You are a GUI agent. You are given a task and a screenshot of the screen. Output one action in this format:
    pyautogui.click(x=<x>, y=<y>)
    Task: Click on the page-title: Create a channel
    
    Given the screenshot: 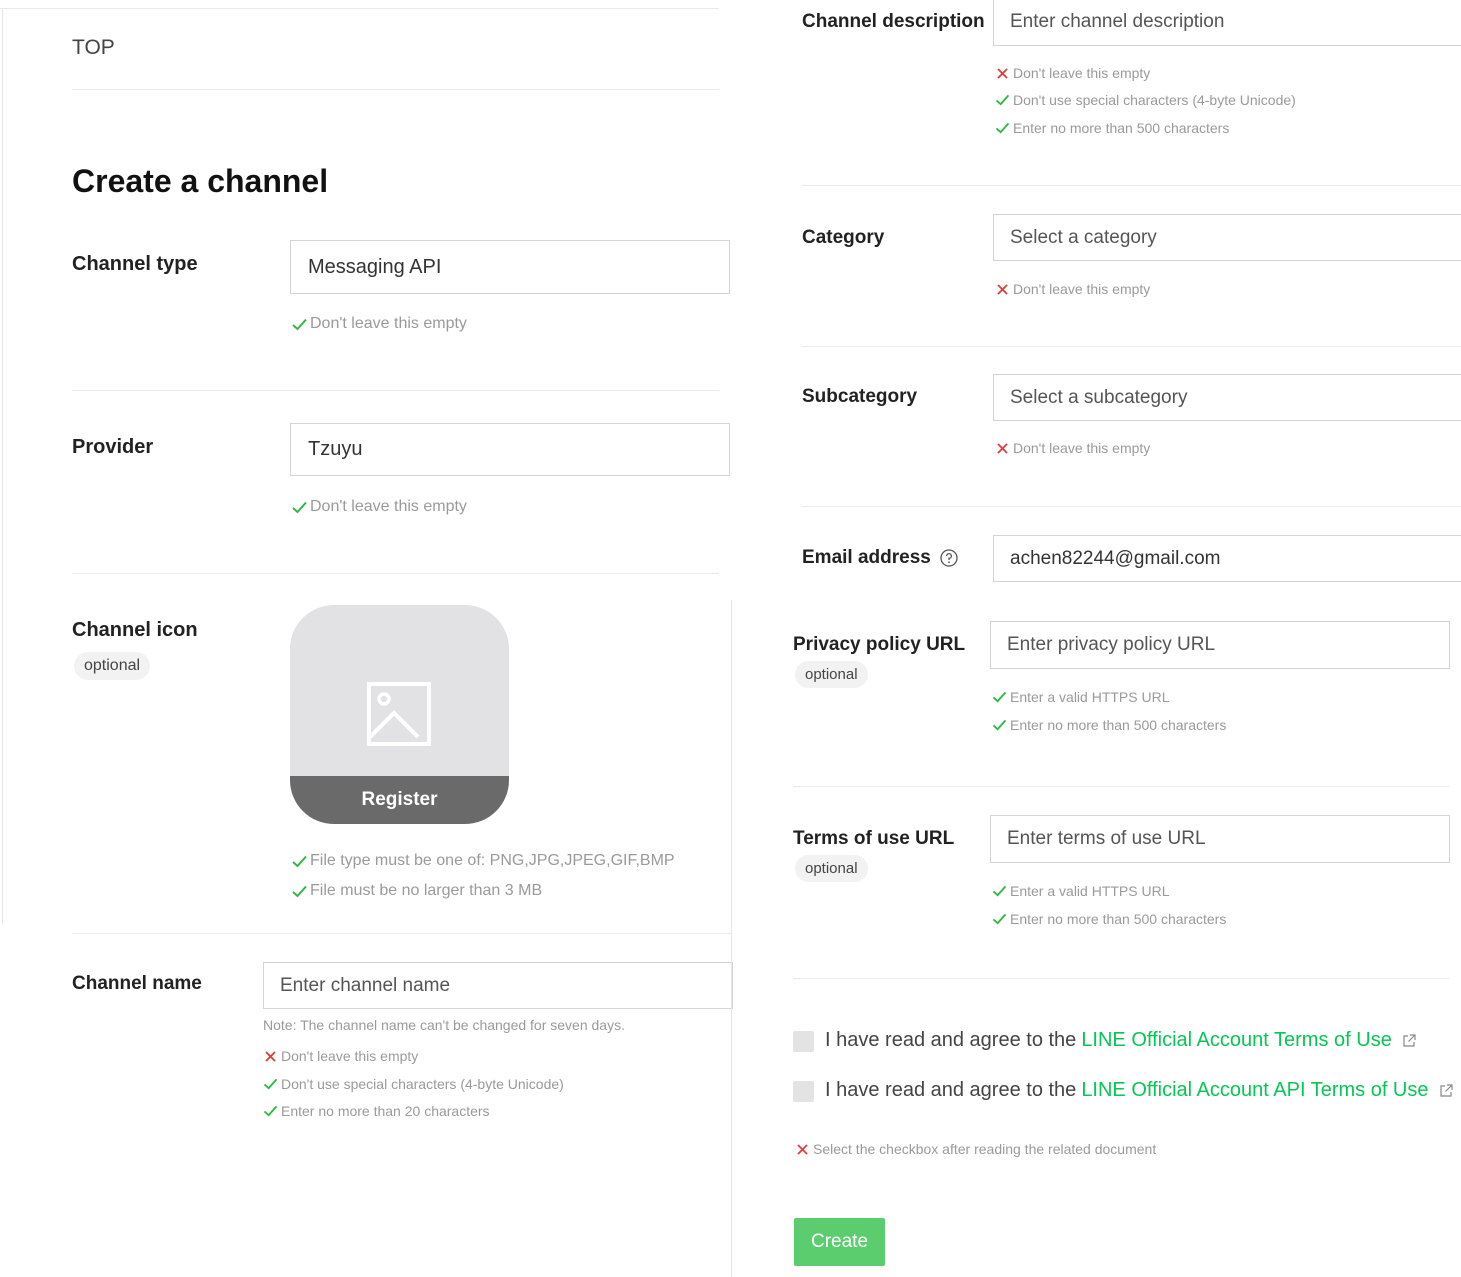 What is the action you would take?
    pyautogui.click(x=200, y=181)
    